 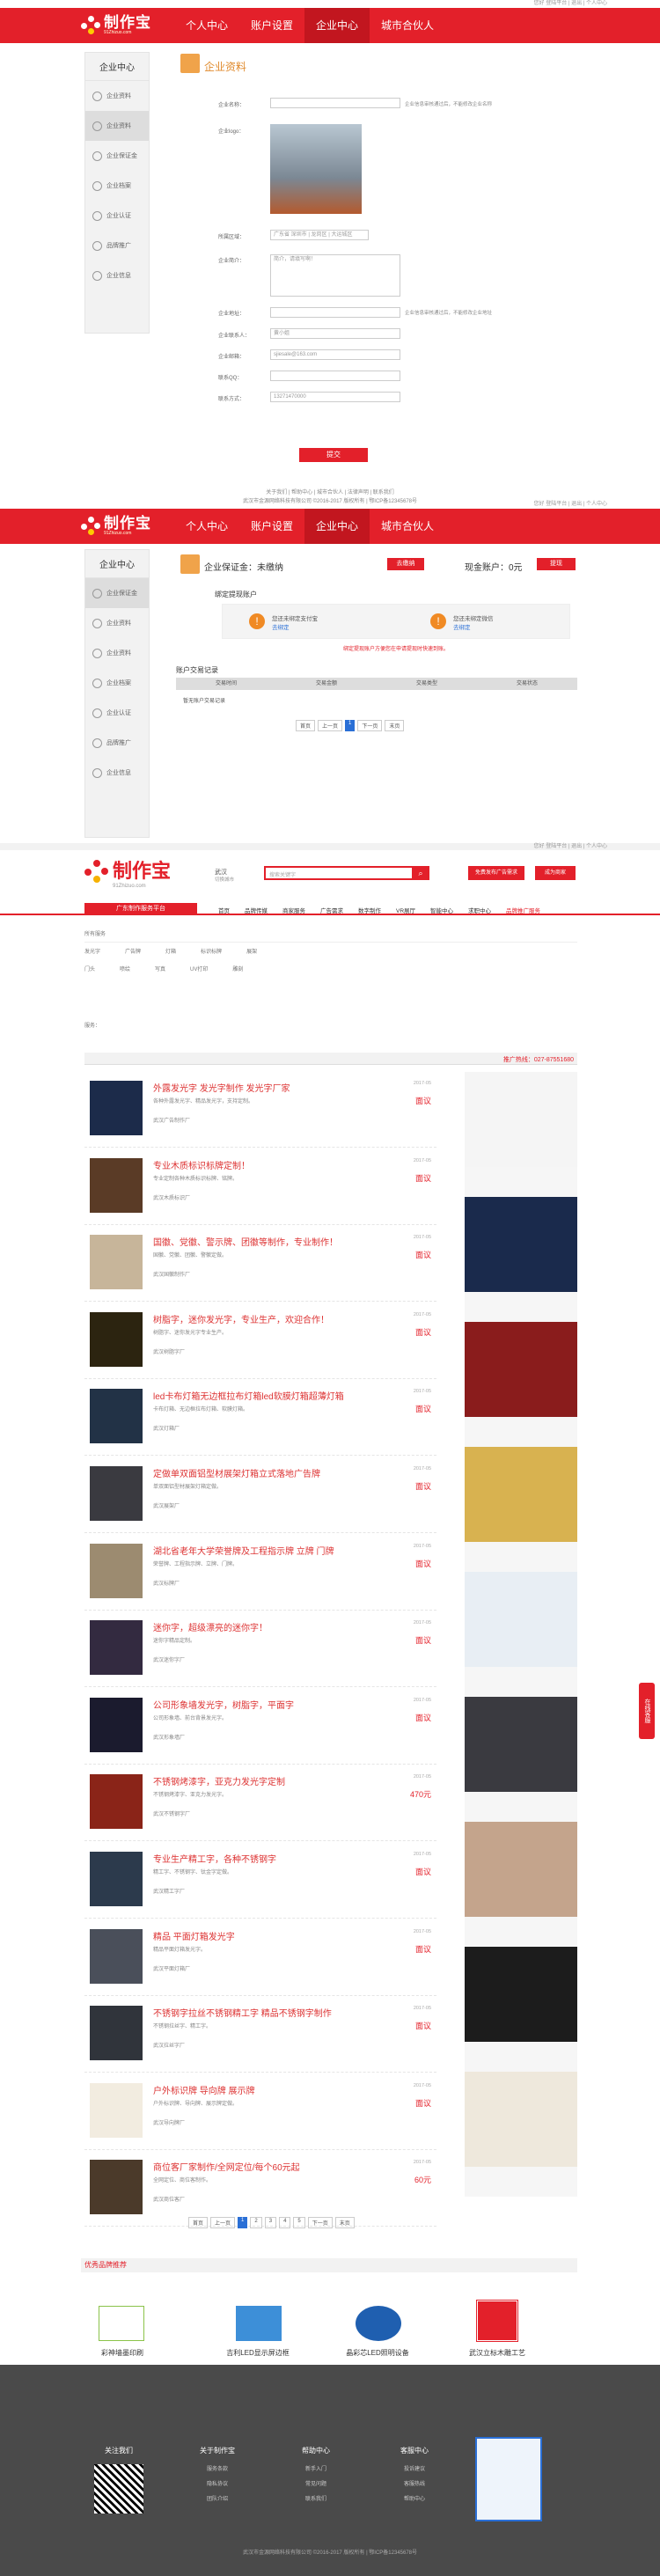 I want to click on footer-link: 常见问题, so click(x=316, y=2483).